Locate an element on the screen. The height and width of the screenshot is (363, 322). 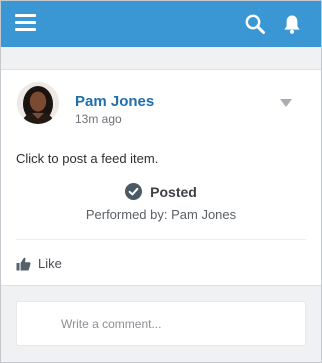
like-button: Like is located at coordinates (39, 263).